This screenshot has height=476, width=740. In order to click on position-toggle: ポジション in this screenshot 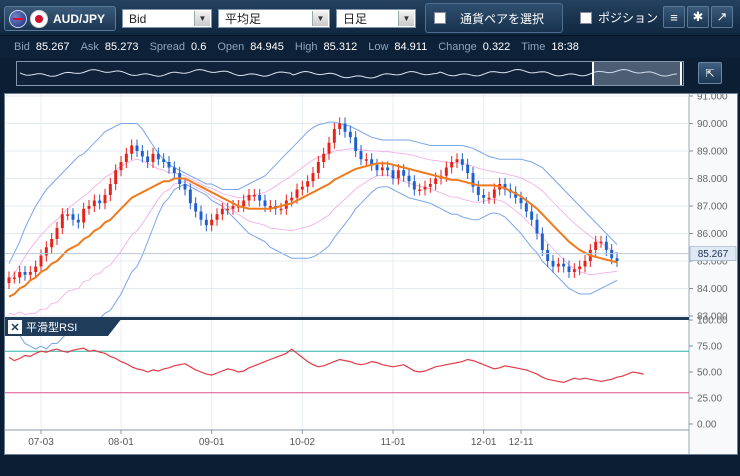, I will do `click(619, 17)`.